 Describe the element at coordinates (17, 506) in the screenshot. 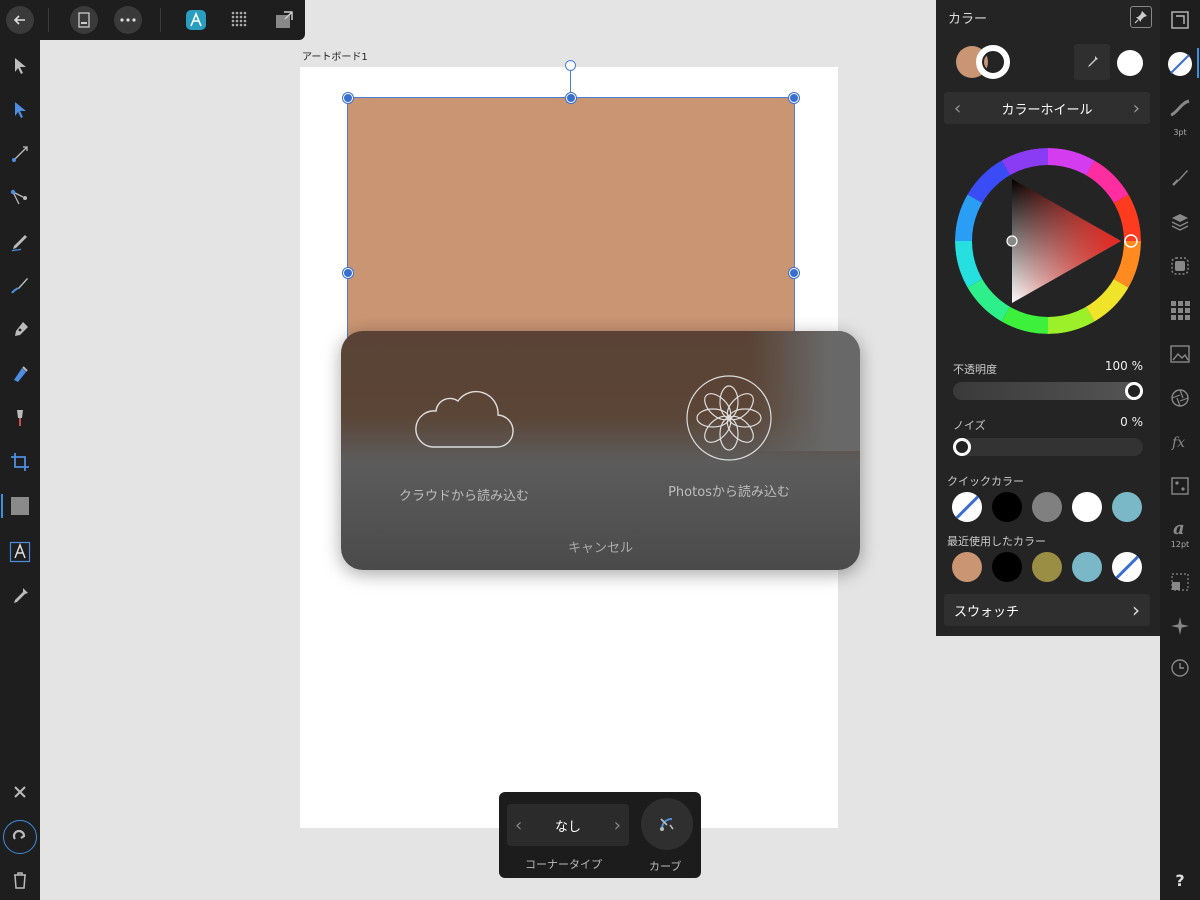

I see `rectangle-tool` at that location.